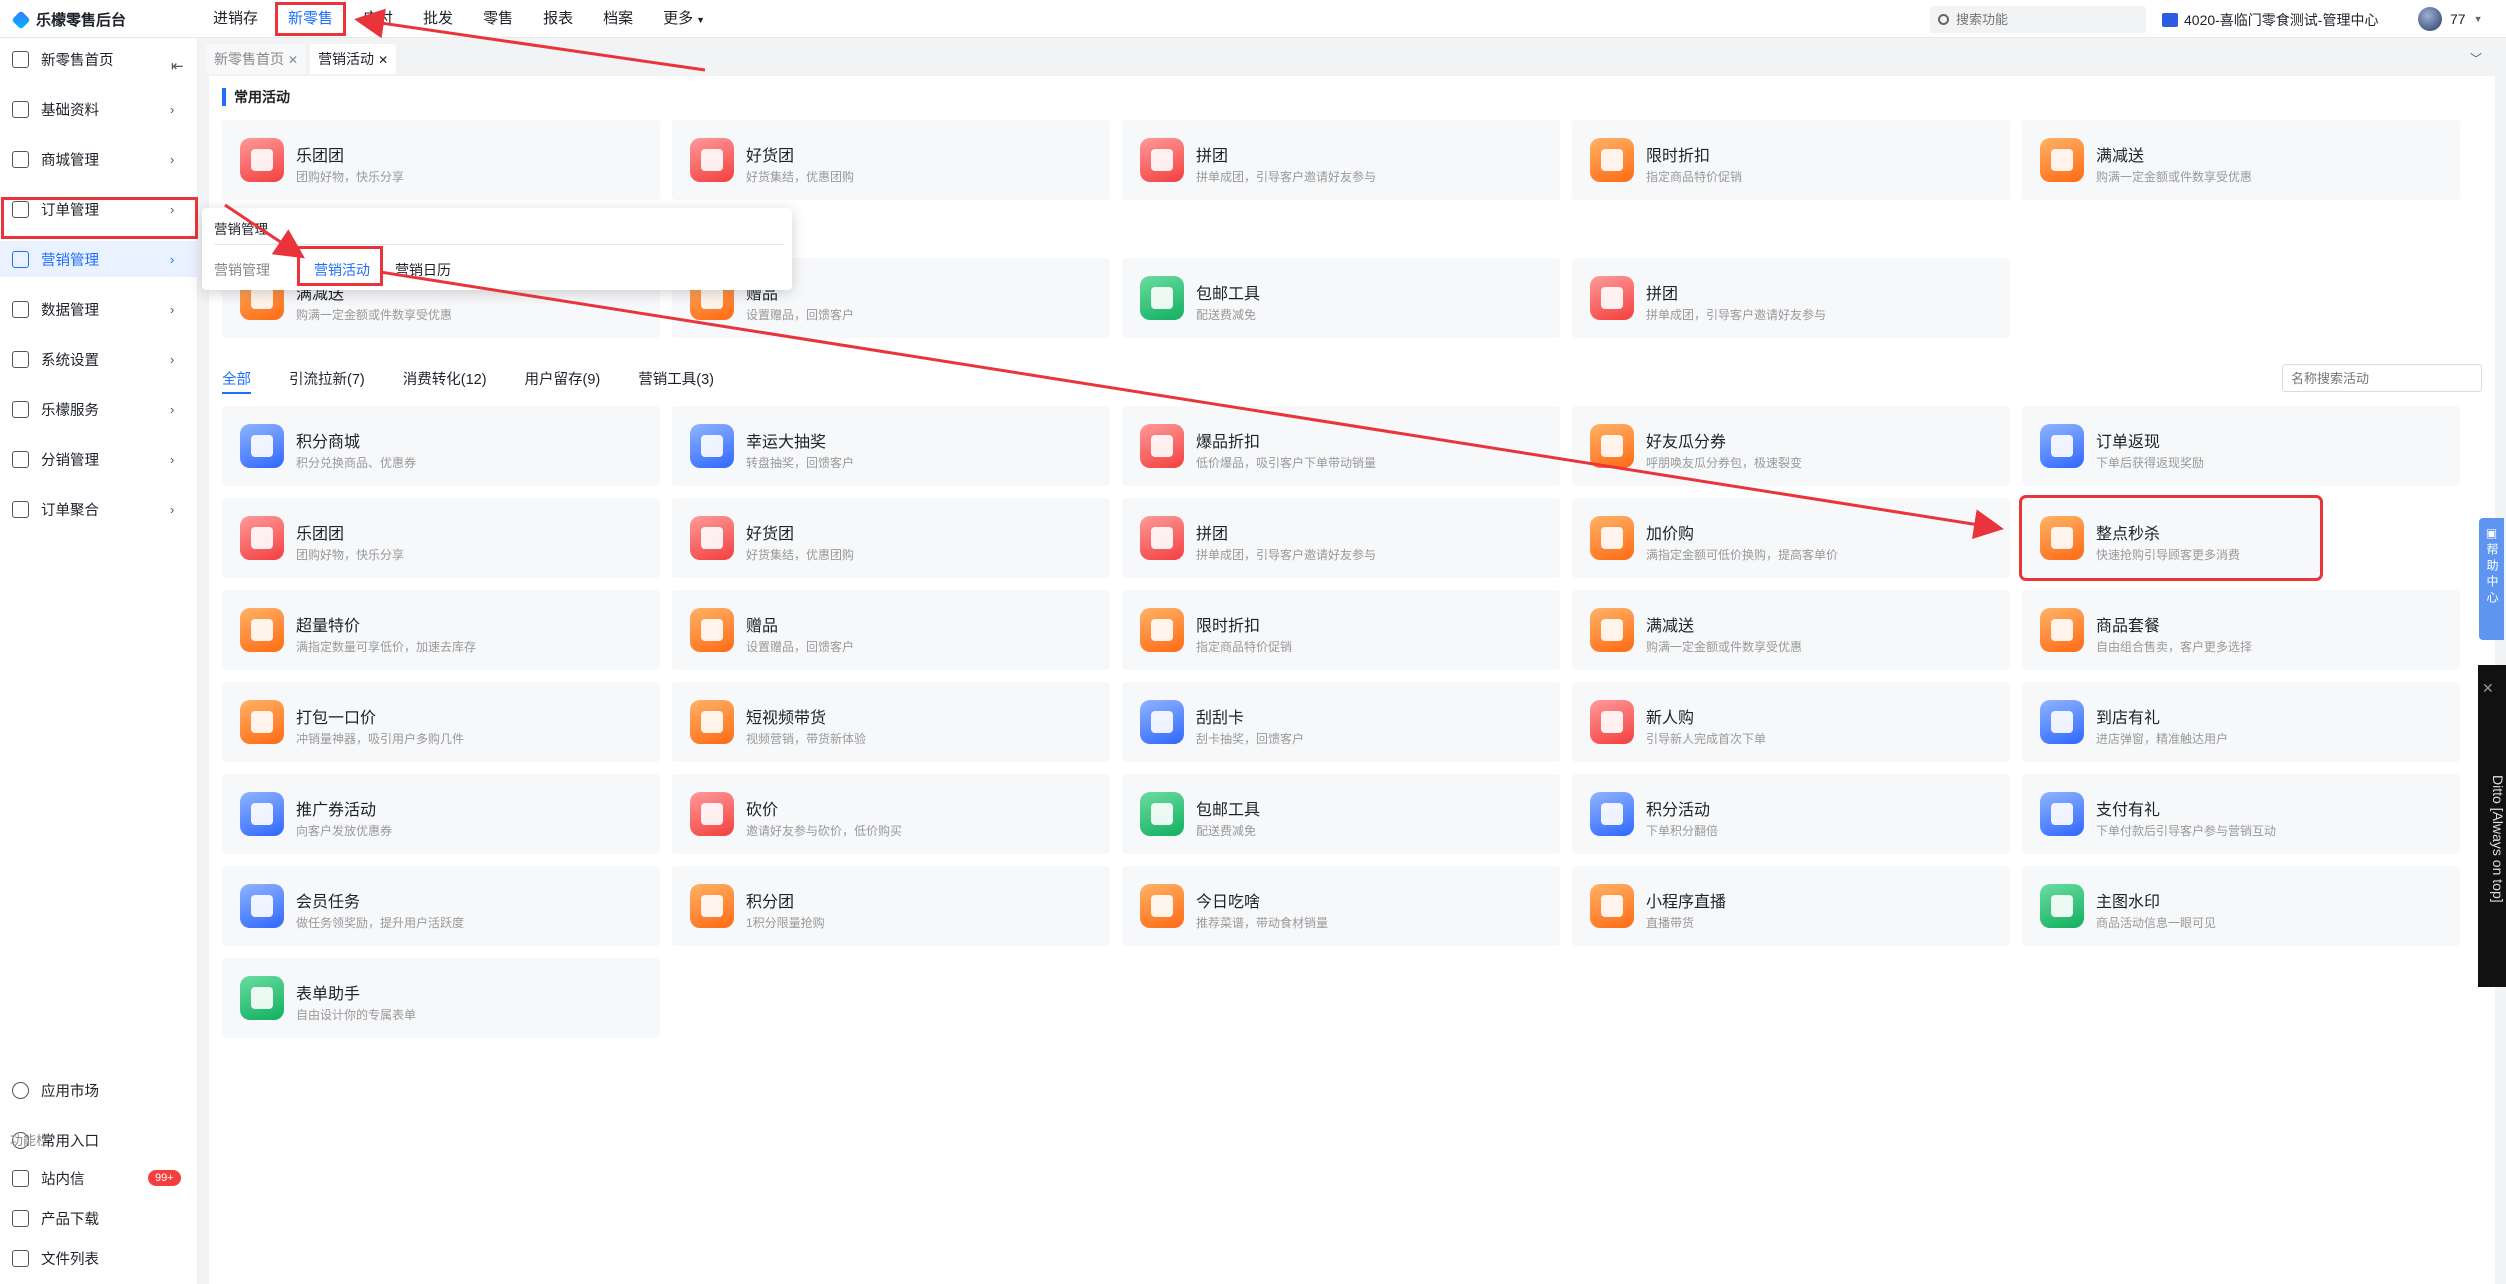 Image resolution: width=2506 pixels, height=1284 pixels. I want to click on sidebar-tool-item: 文件列表, so click(99, 1258).